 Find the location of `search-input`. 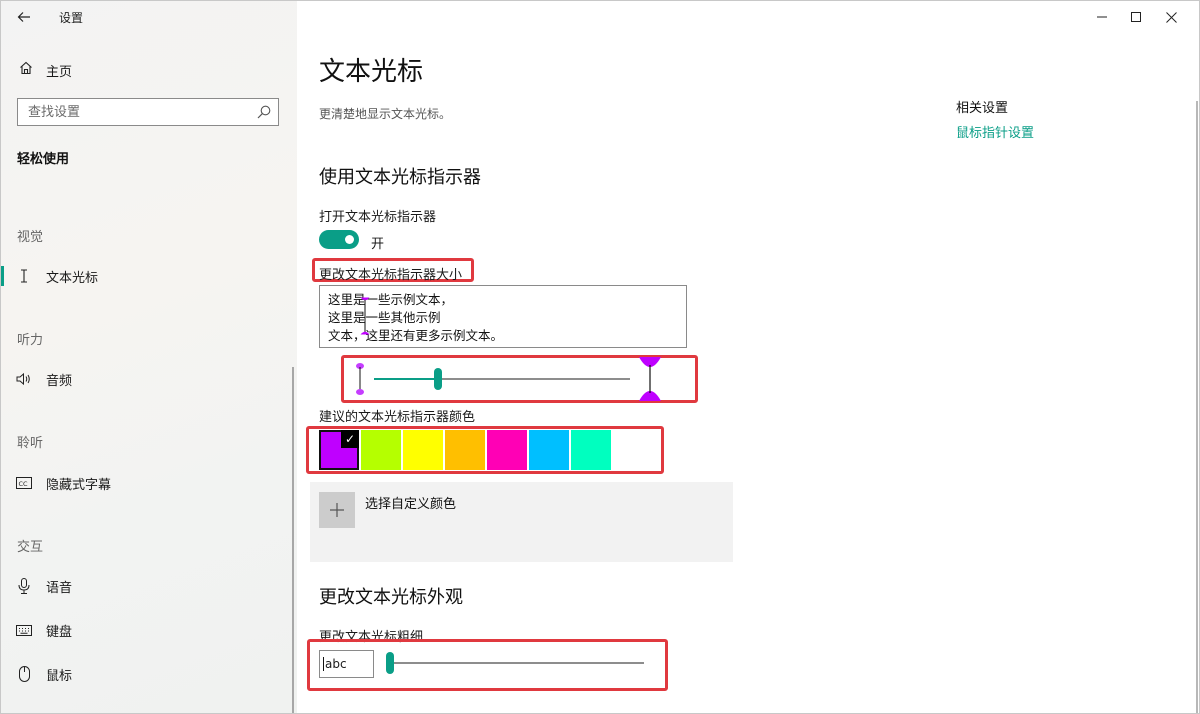

search-input is located at coordinates (141, 112).